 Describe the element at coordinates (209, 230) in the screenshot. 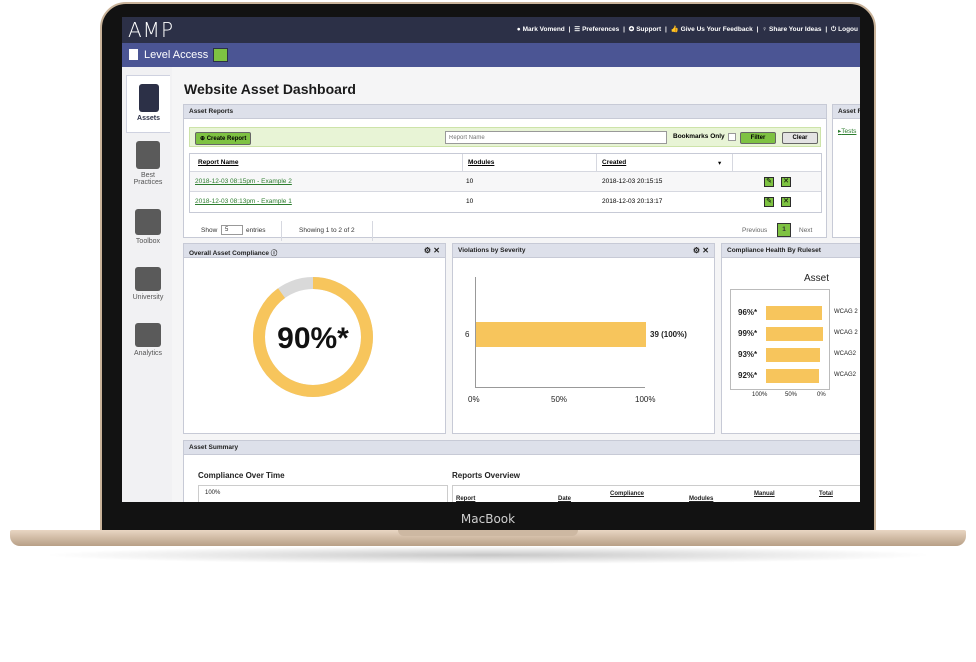

I see `show-label: Show` at that location.